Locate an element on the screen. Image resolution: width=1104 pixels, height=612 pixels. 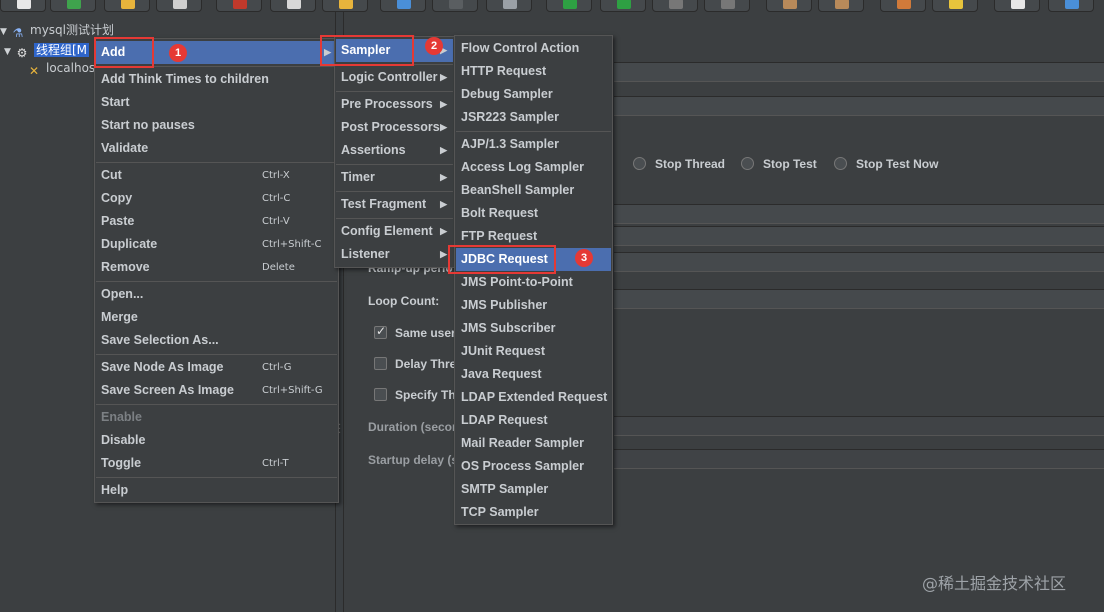
menu-item-disable: Disable is located at coordinates (216, 440).